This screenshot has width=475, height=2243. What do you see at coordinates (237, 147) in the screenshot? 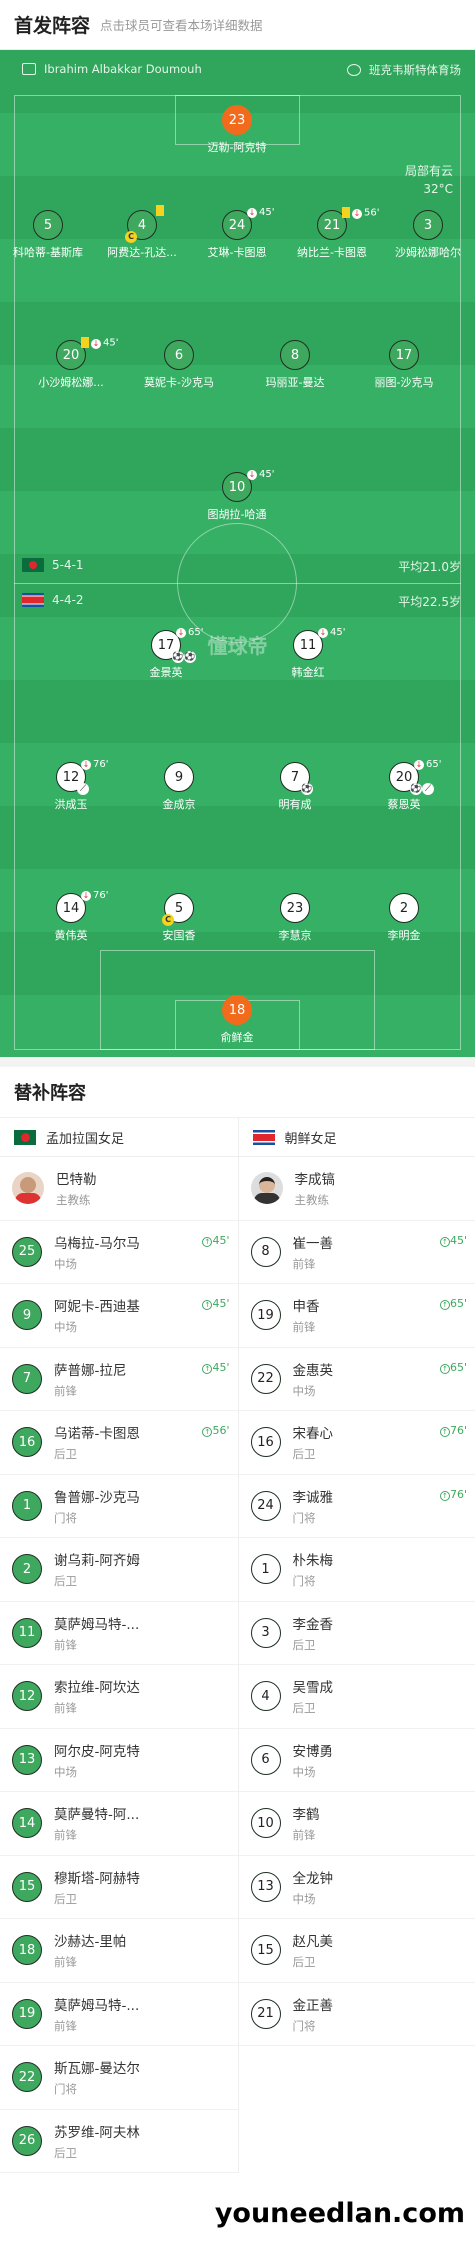
I see `player-name: 迈勒-阿克特` at bounding box center [237, 147].